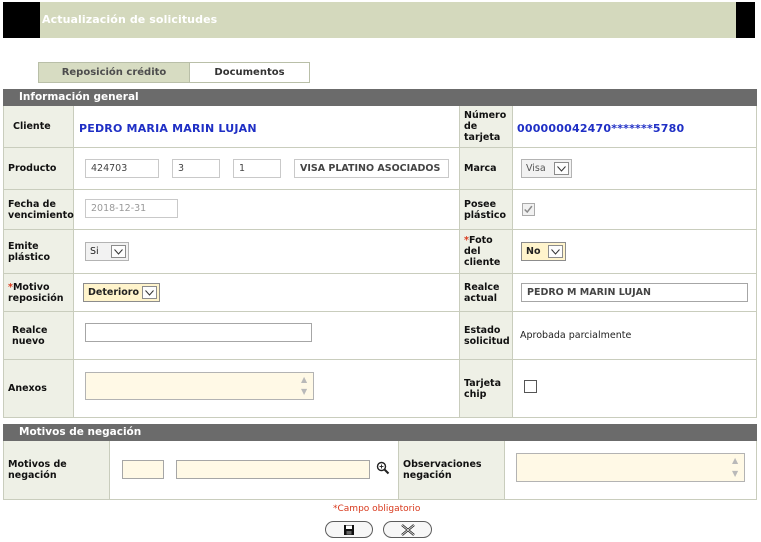  What do you see at coordinates (131, 208) in the screenshot?
I see `fecha-vencimiento-input: 2018-12-31` at bounding box center [131, 208].